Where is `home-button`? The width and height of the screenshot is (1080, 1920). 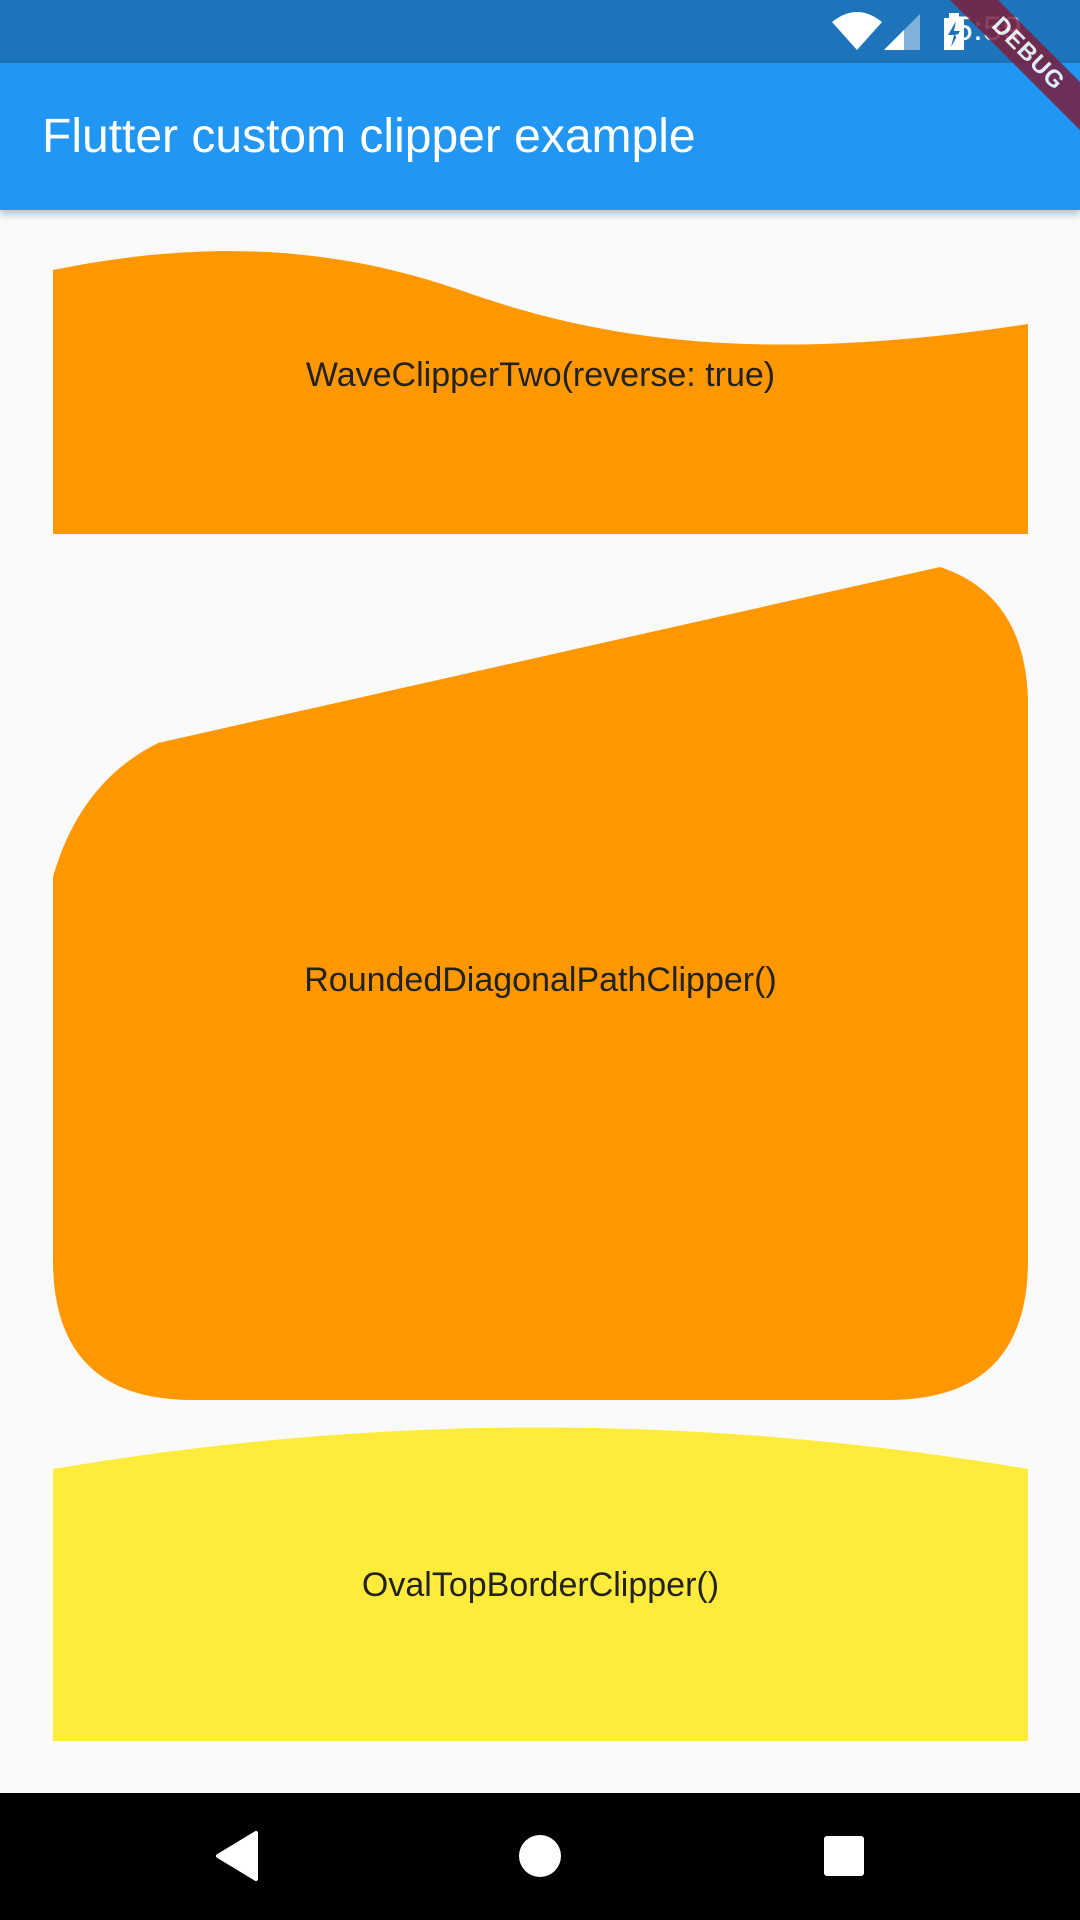 home-button is located at coordinates (540, 1856).